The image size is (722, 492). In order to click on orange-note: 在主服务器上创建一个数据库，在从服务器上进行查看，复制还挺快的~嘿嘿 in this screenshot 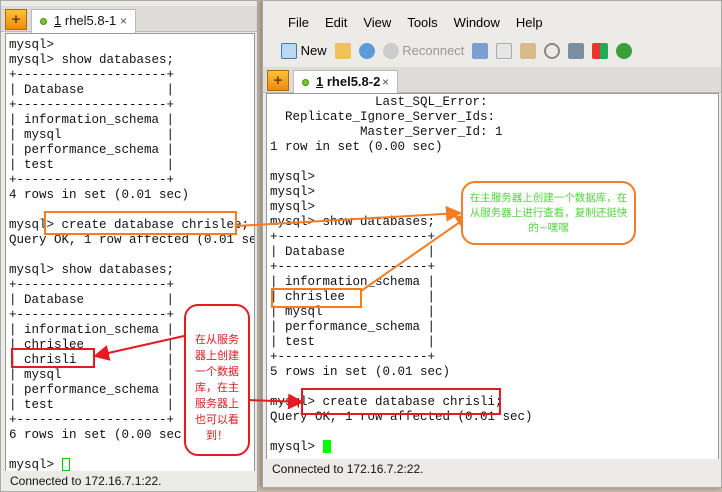, I will do `click(548, 213)`.